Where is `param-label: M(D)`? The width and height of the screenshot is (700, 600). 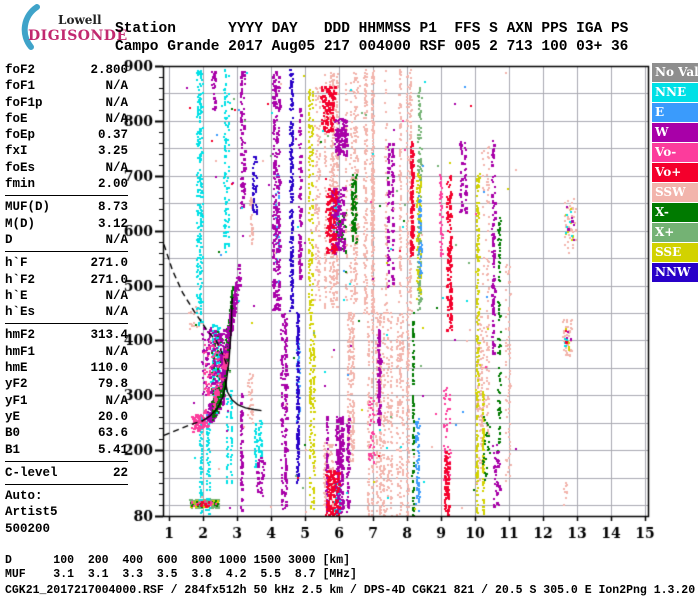
param-label: M(D) is located at coordinates (20, 223).